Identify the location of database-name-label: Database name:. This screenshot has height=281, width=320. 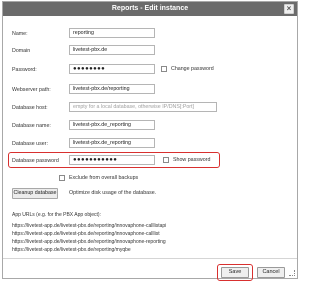
(31, 126).